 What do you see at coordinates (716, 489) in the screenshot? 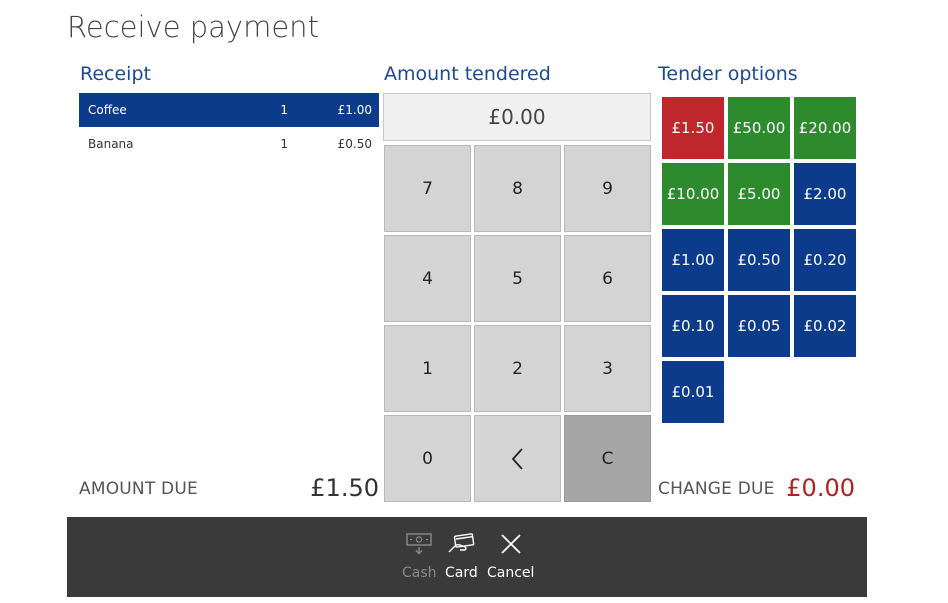
I see `change-due-label: CHANGE DUE` at bounding box center [716, 489].